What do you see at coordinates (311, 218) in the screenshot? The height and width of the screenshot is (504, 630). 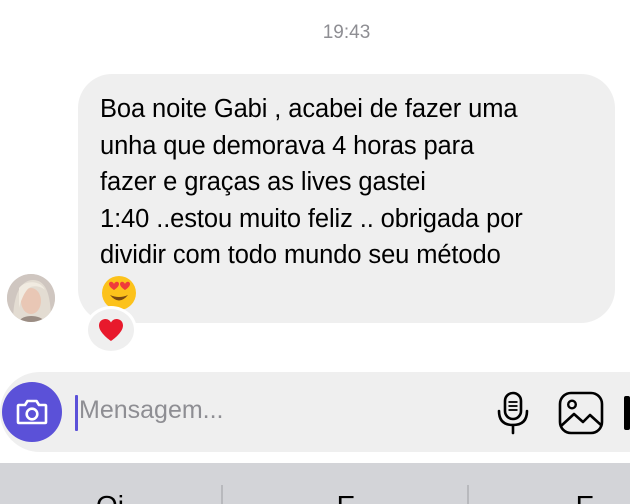 I see `message-line: 1:40 ..estou muito feliz .. obrigada por` at bounding box center [311, 218].